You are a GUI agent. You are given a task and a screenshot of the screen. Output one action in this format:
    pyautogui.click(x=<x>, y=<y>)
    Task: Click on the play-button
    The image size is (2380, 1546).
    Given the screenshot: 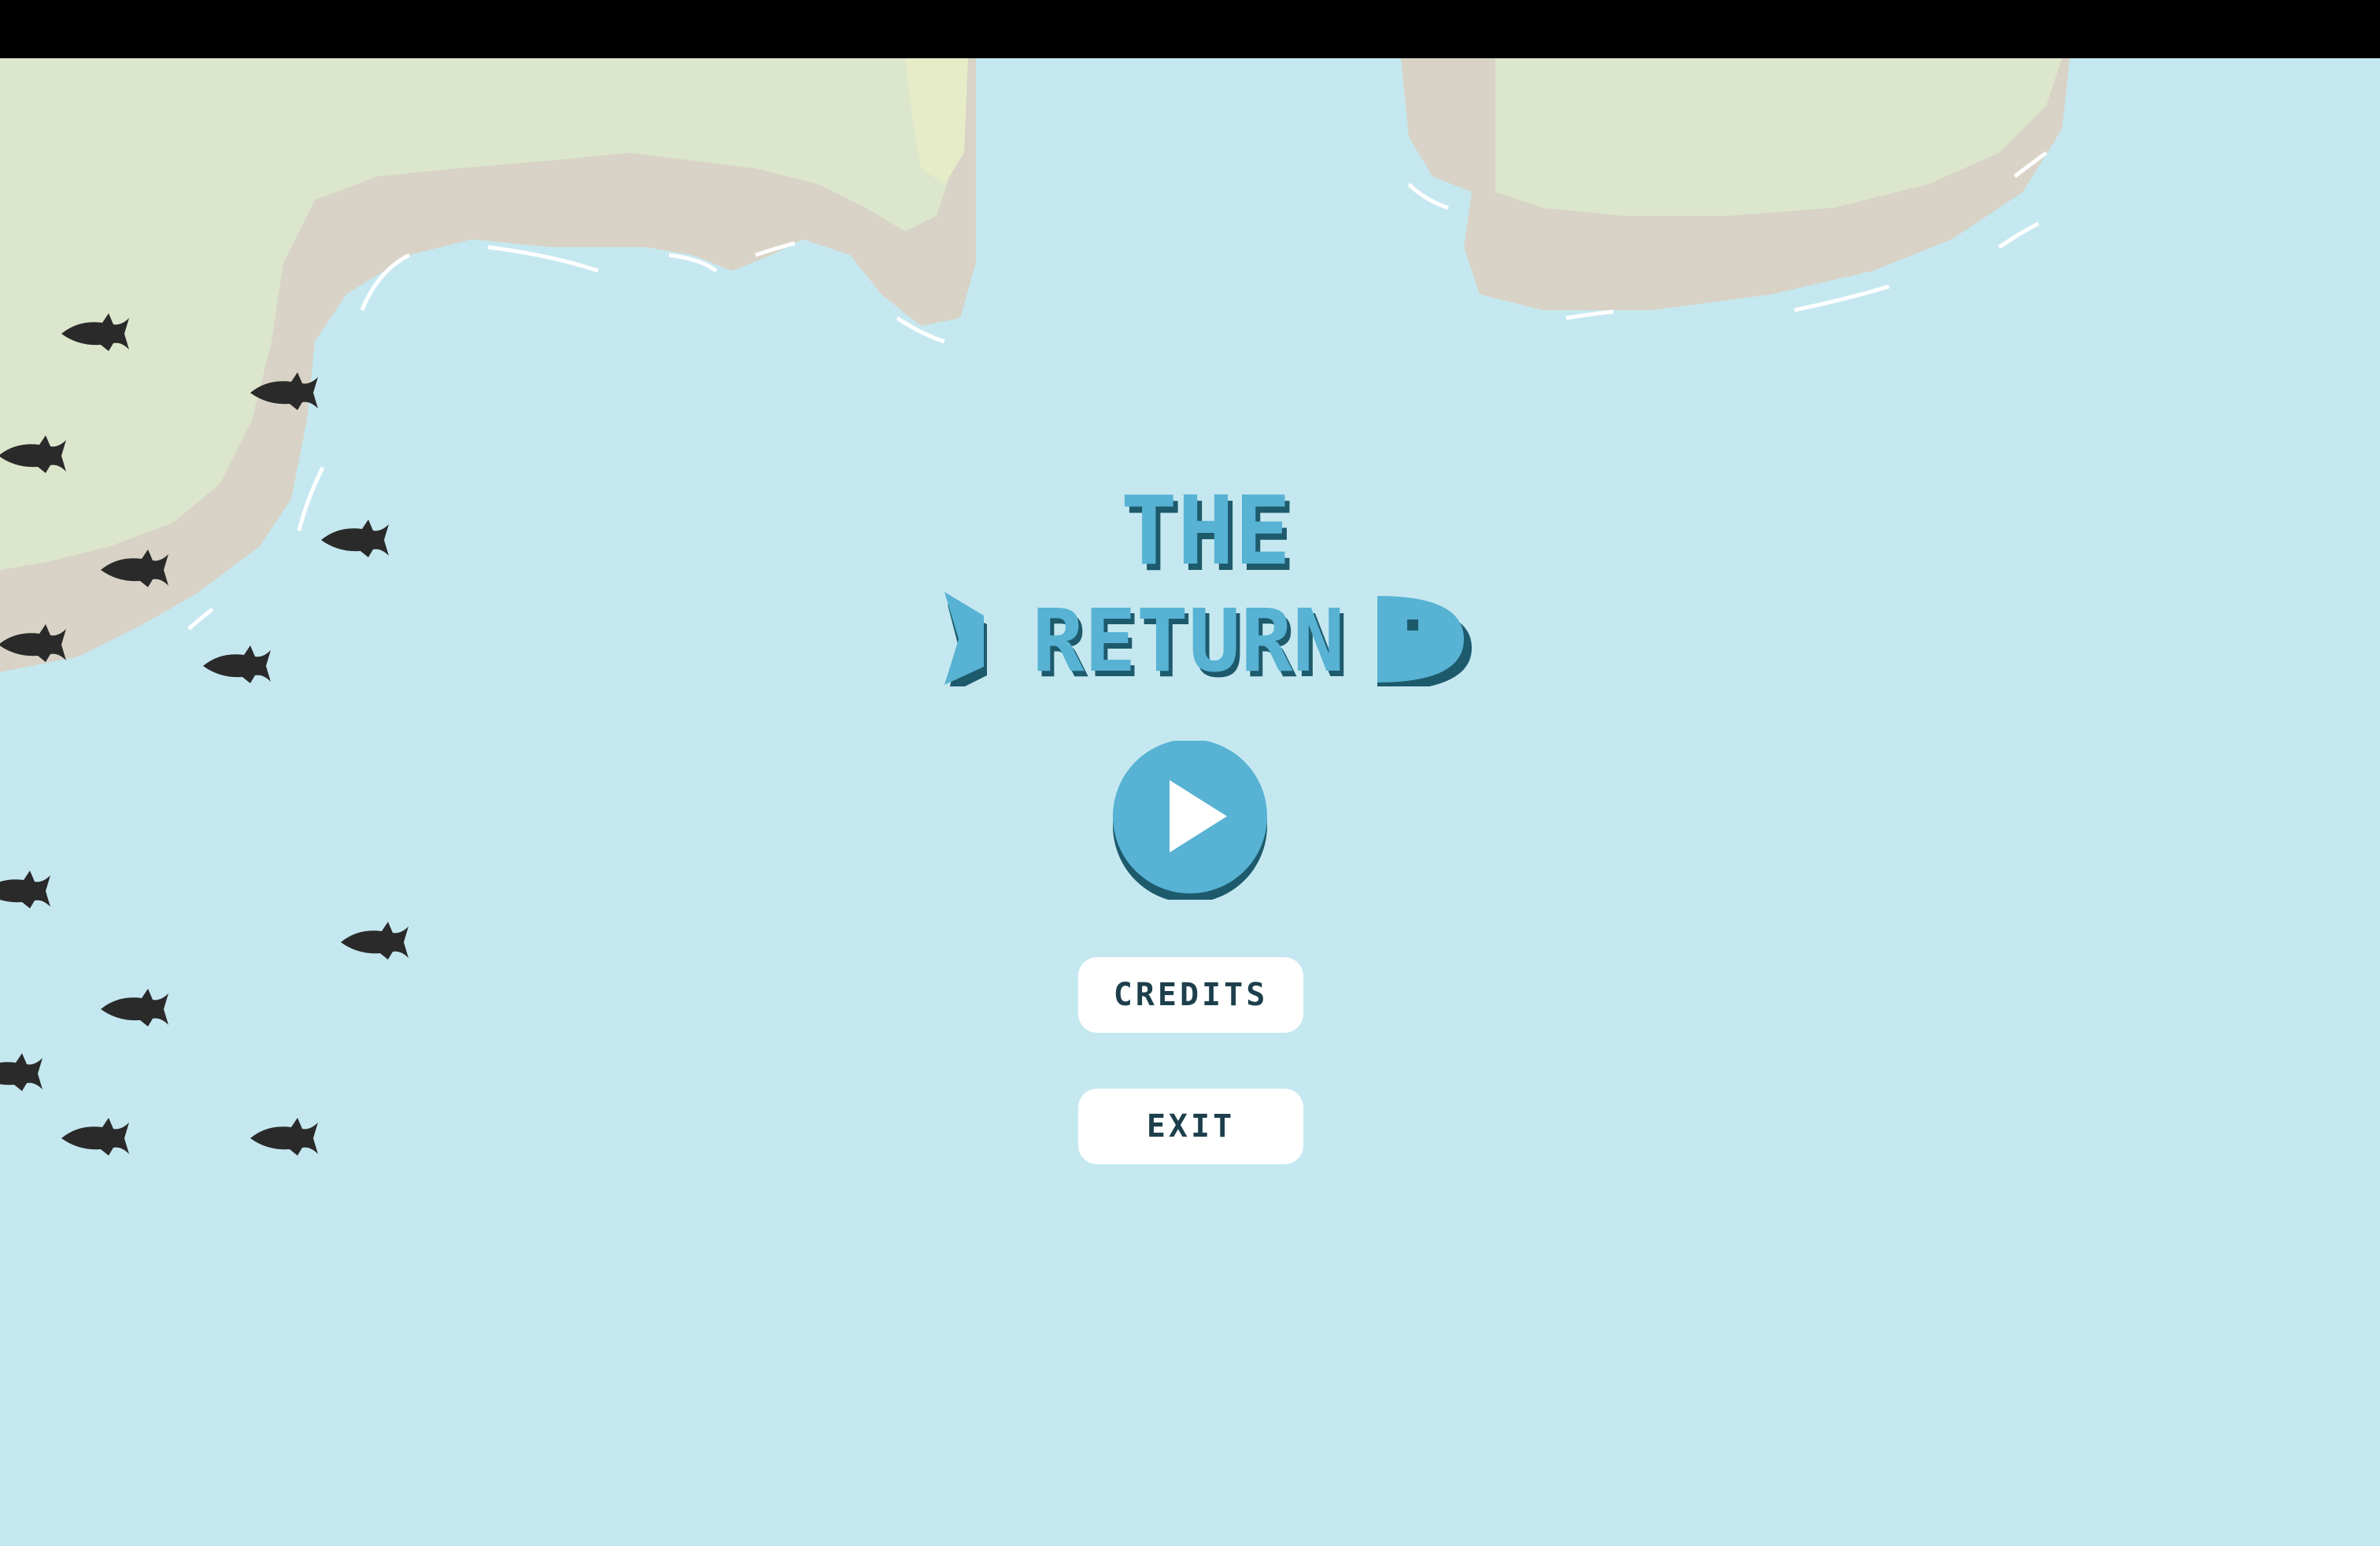 What is the action you would take?
    pyautogui.click(x=1190, y=821)
    